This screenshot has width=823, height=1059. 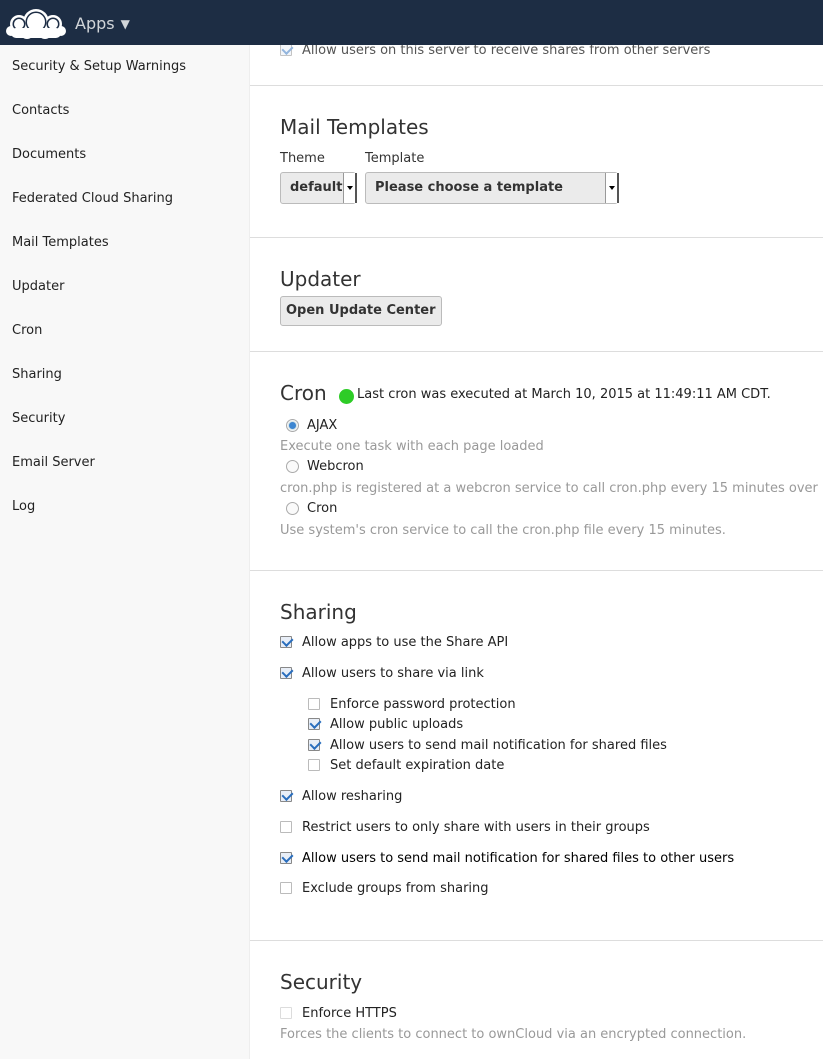 What do you see at coordinates (536, 295) in the screenshot?
I see `updater-section: Updater Open Update Center` at bounding box center [536, 295].